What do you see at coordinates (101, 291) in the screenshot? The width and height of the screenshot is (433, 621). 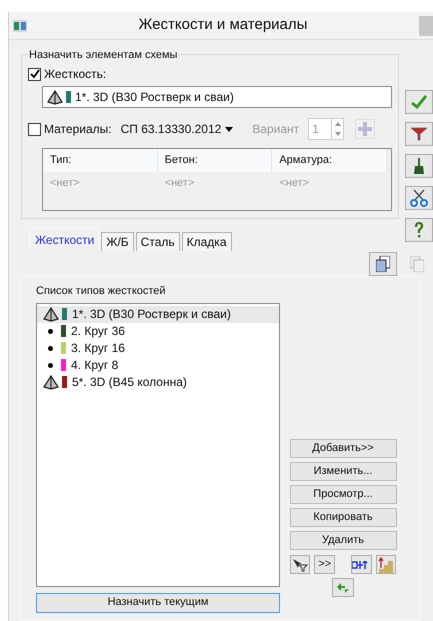 I see `list-title: Список типов жесткостей` at bounding box center [101, 291].